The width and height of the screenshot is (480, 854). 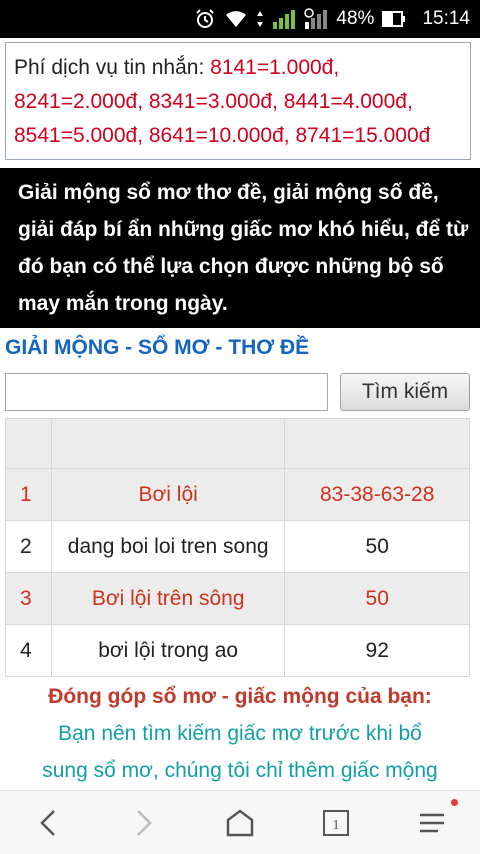 What do you see at coordinates (260, 19) in the screenshot?
I see `data-transfer-icon` at bounding box center [260, 19].